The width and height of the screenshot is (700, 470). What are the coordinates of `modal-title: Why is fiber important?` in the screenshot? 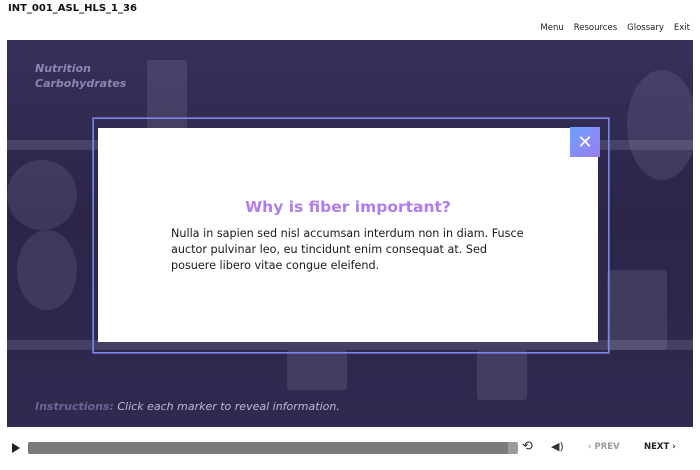 It's located at (348, 207).